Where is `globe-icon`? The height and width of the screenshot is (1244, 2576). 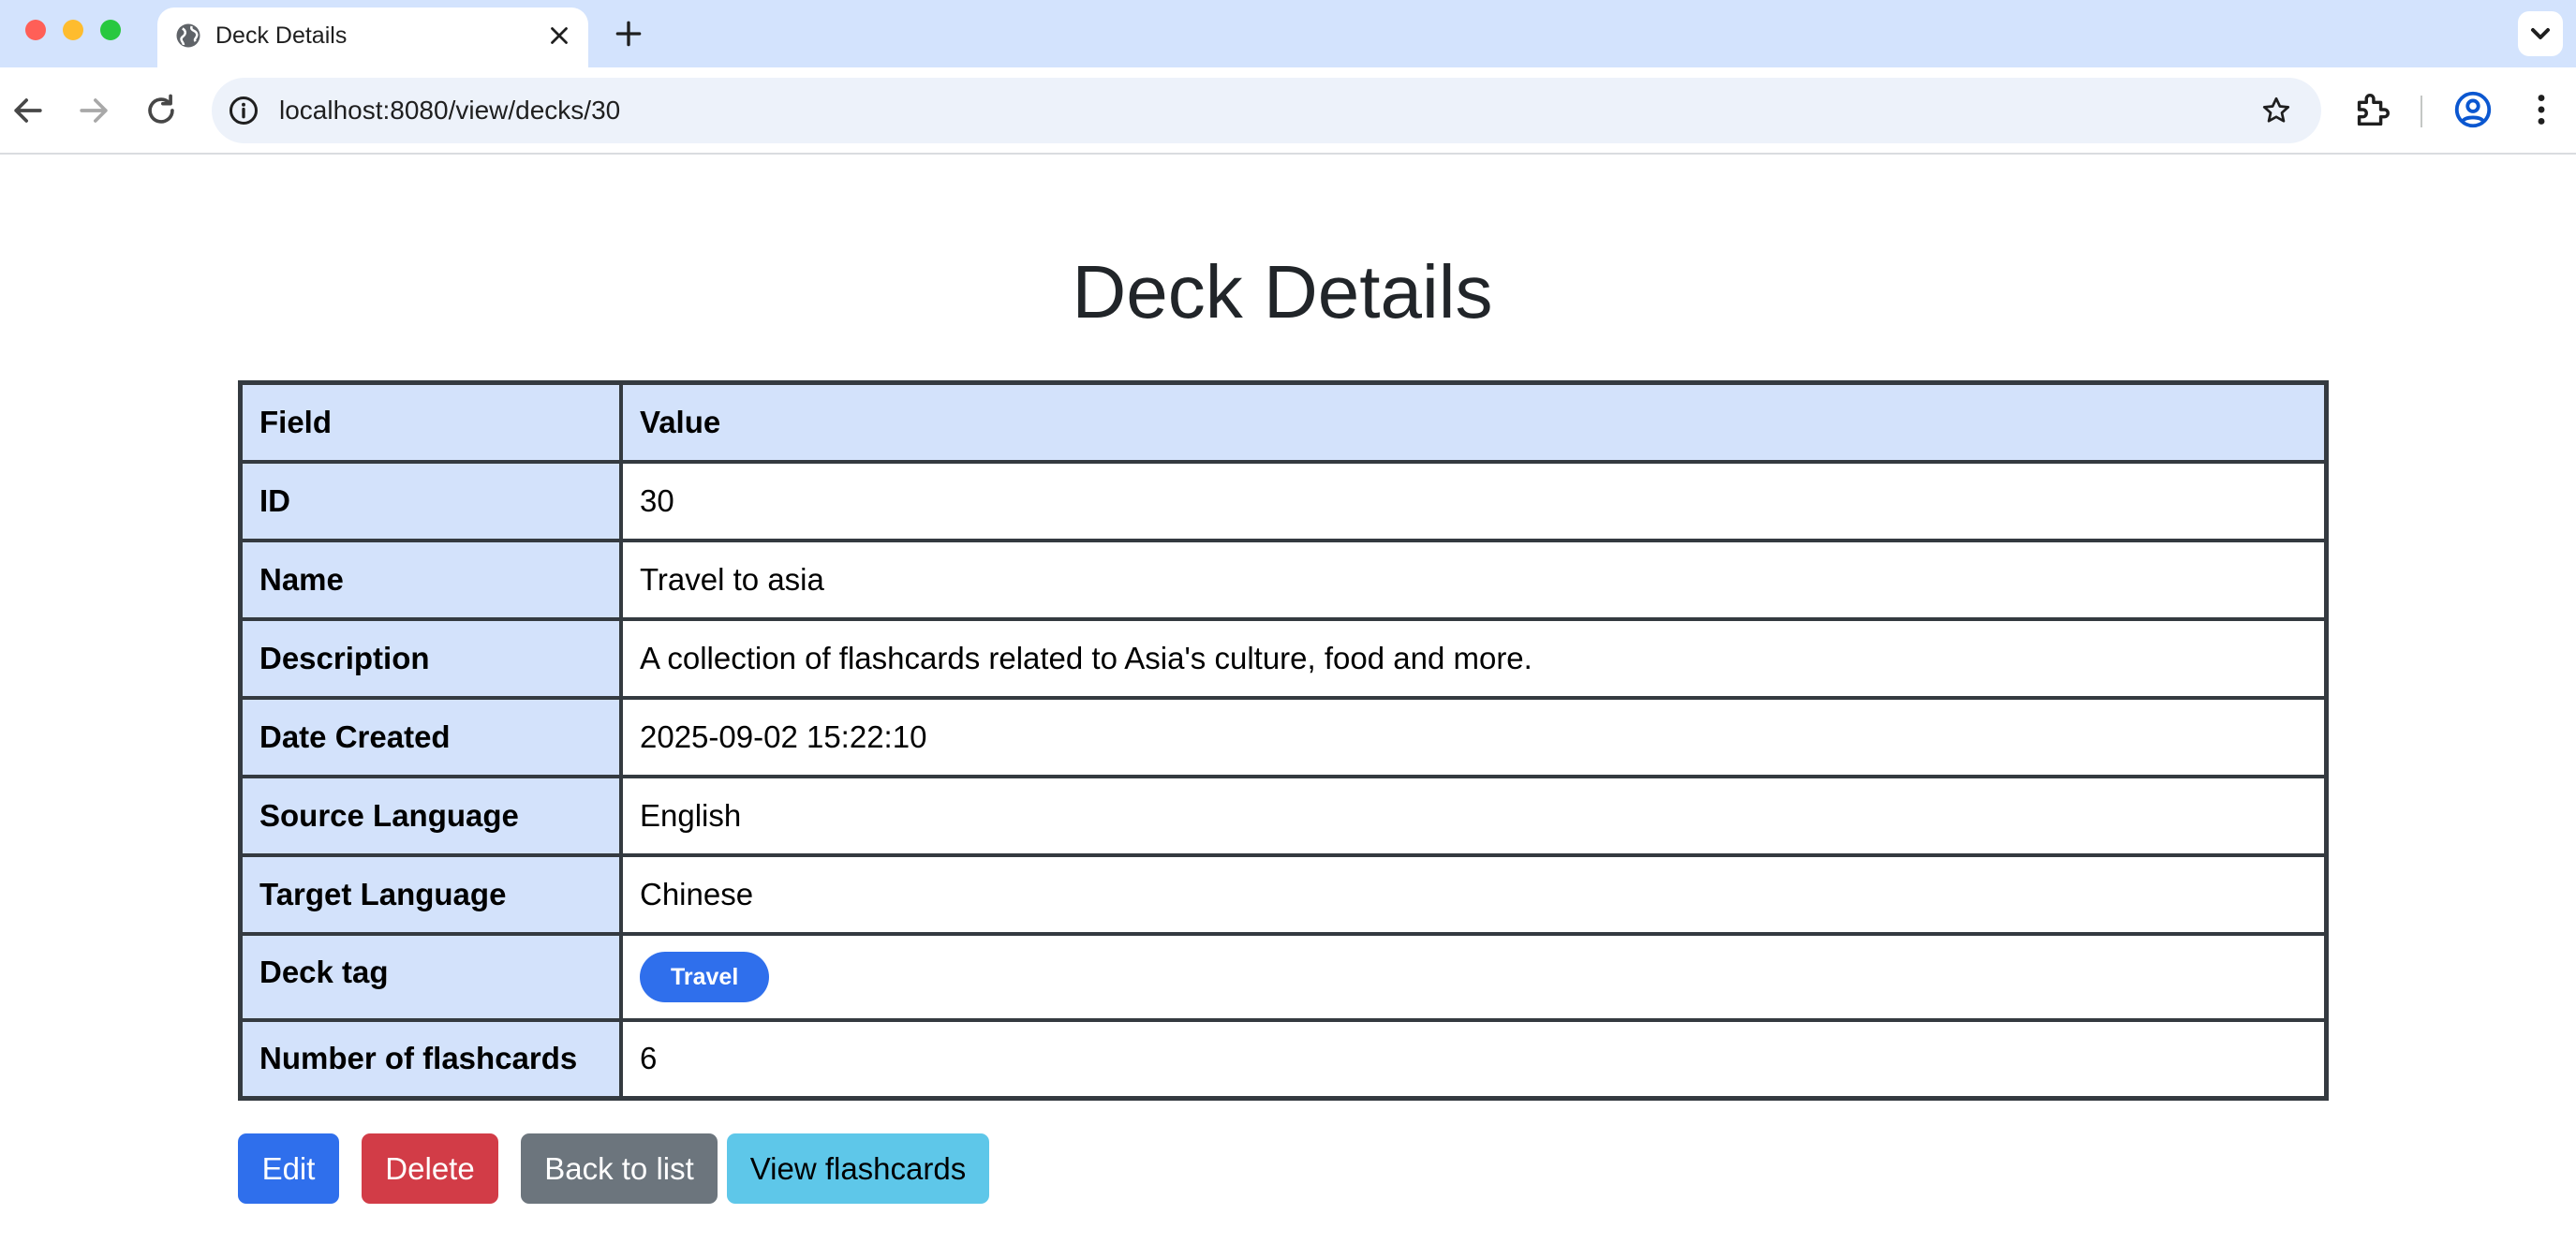
globe-icon is located at coordinates (188, 35).